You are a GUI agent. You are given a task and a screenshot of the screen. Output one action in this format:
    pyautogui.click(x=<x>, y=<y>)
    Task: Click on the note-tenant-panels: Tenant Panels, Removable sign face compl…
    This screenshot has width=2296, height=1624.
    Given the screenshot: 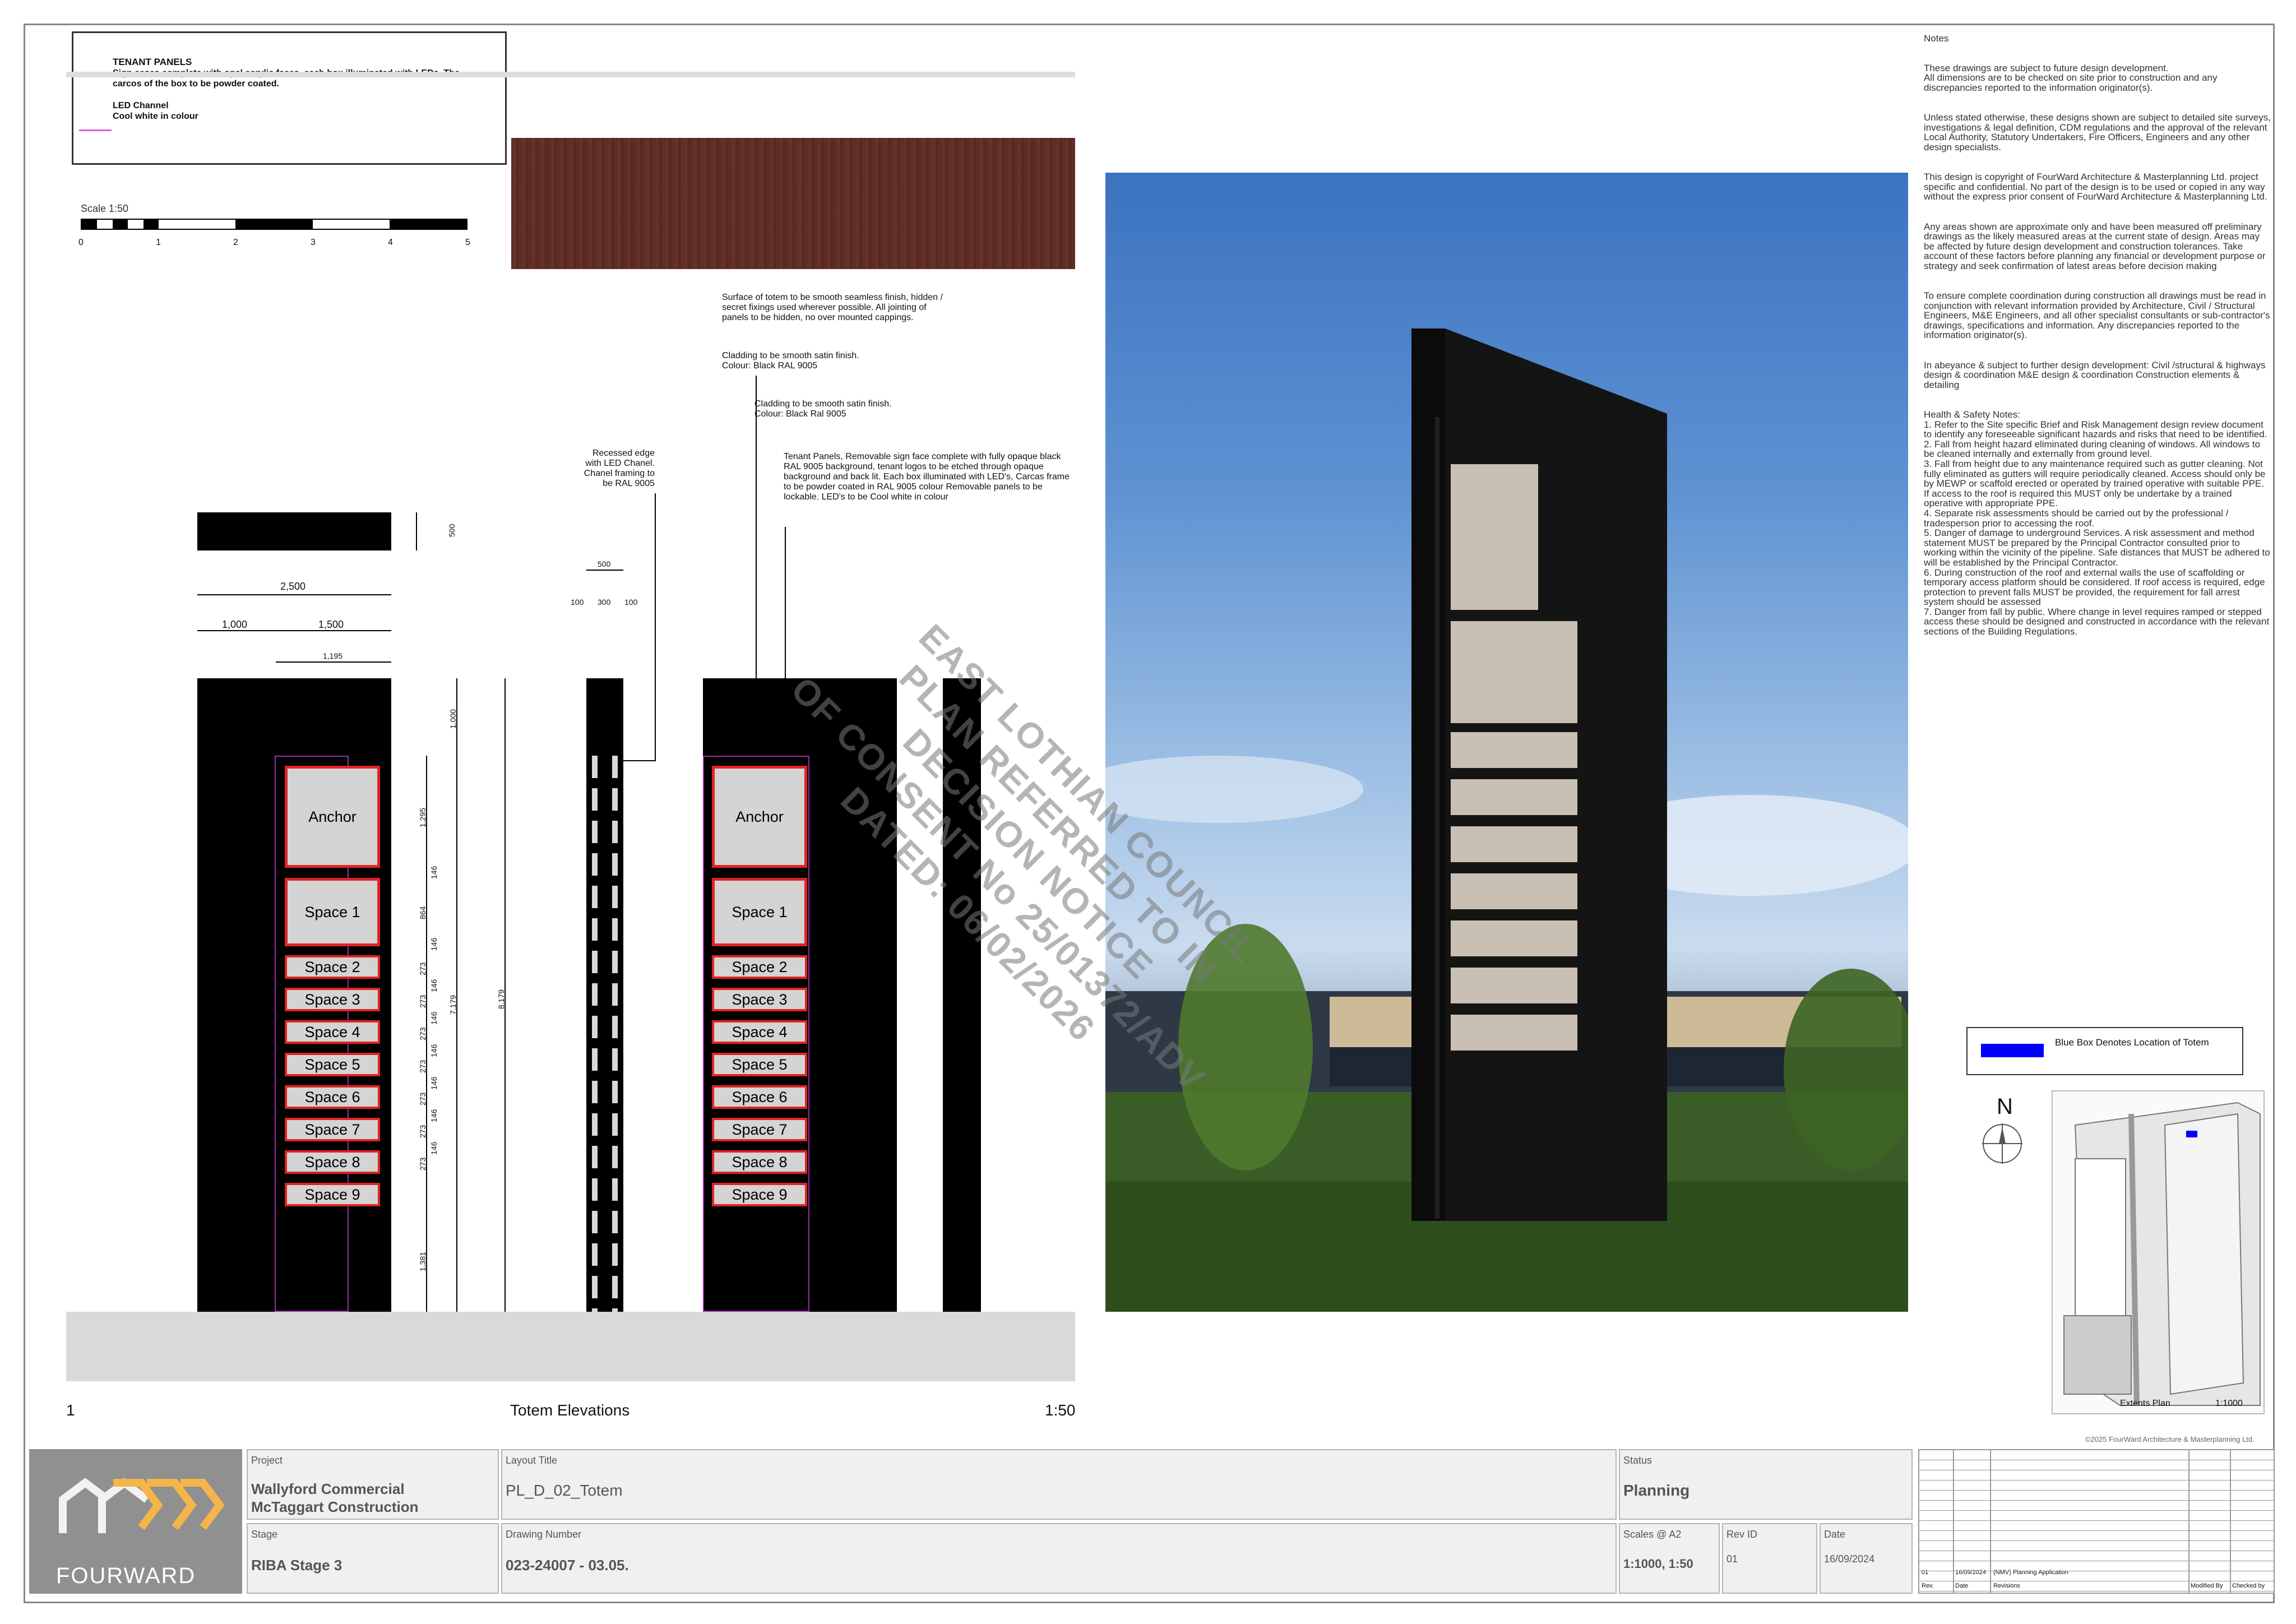 What is the action you would take?
    pyautogui.click(x=927, y=477)
    